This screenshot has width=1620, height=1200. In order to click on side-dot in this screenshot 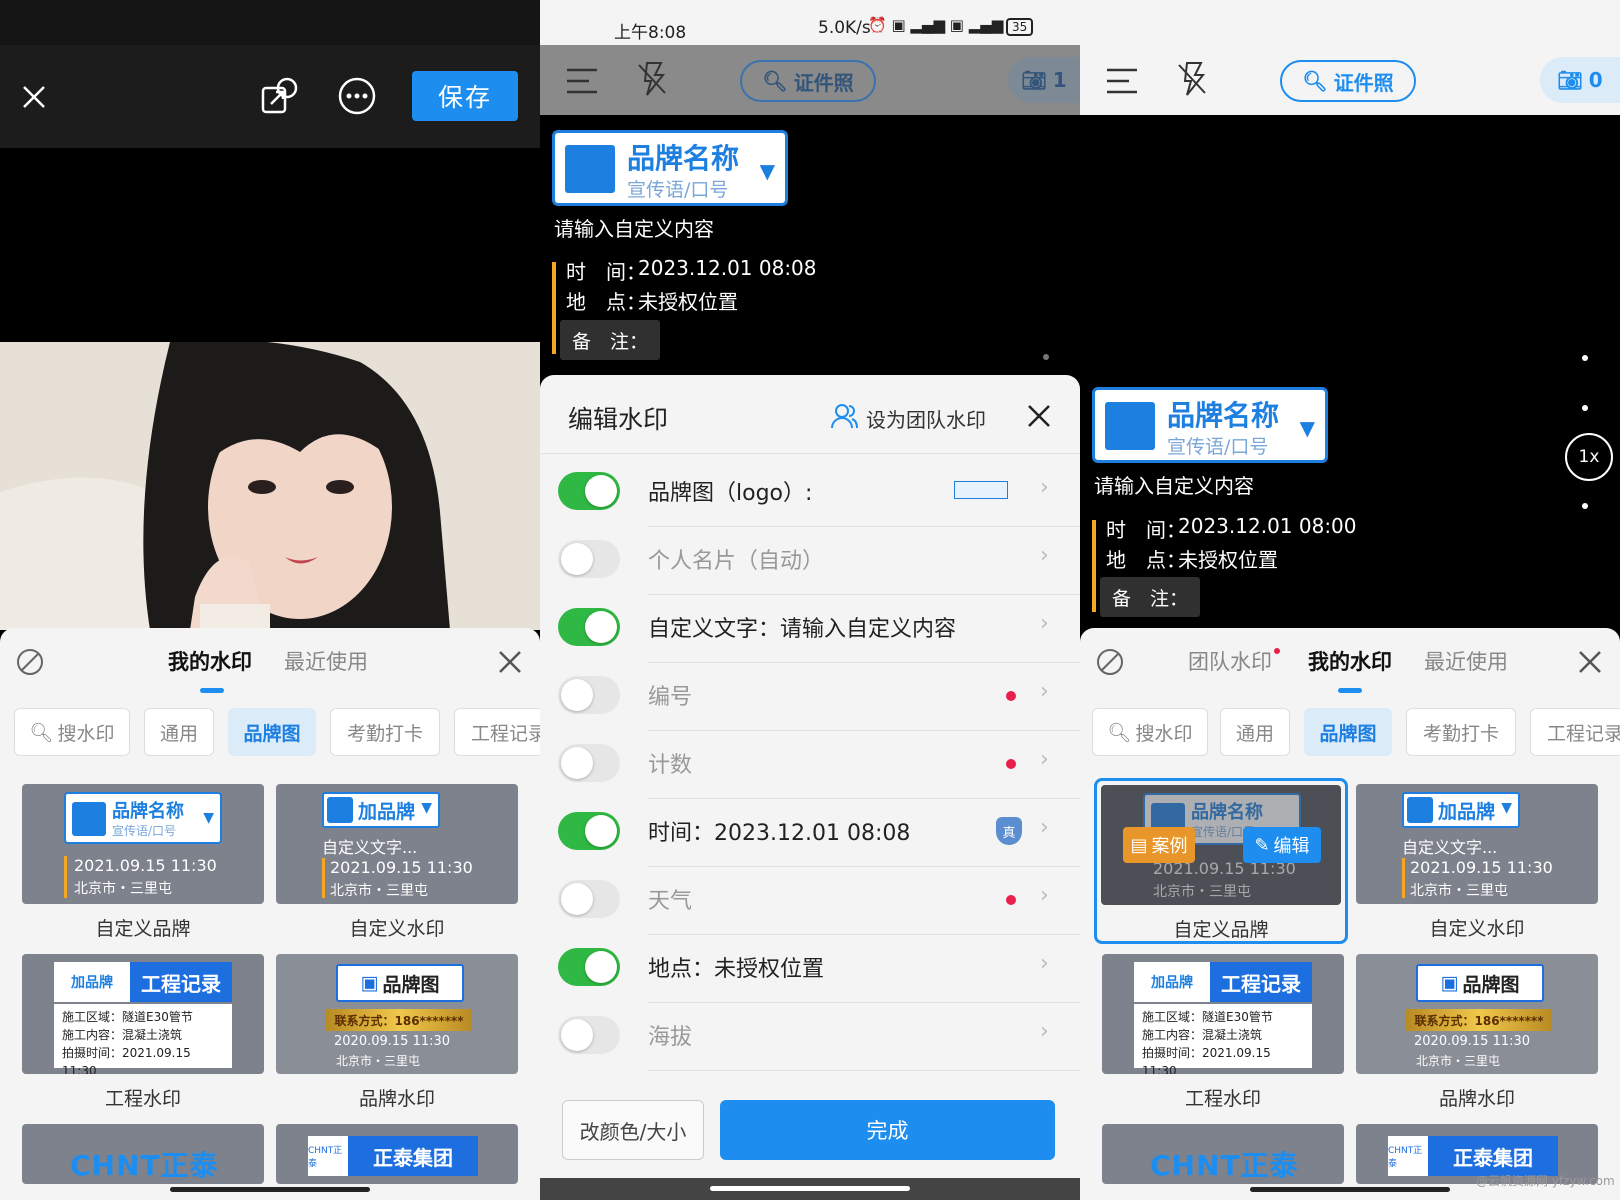, I will do `click(1585, 506)`.